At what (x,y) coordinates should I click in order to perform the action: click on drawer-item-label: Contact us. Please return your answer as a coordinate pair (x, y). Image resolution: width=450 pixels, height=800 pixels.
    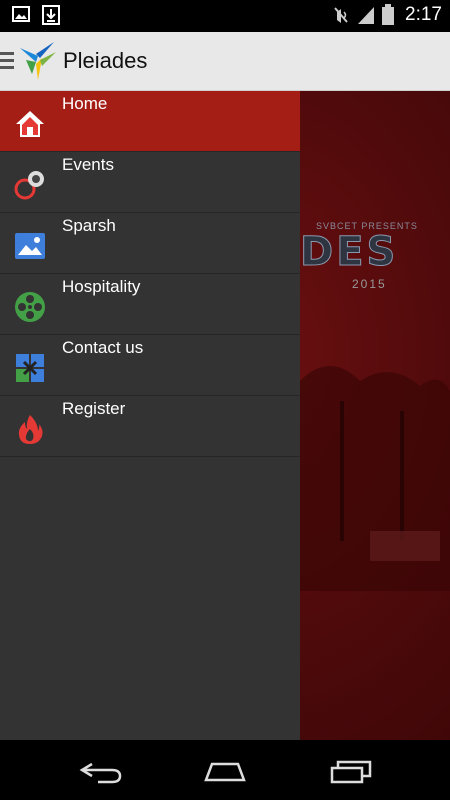
    Looking at the image, I should click on (103, 347).